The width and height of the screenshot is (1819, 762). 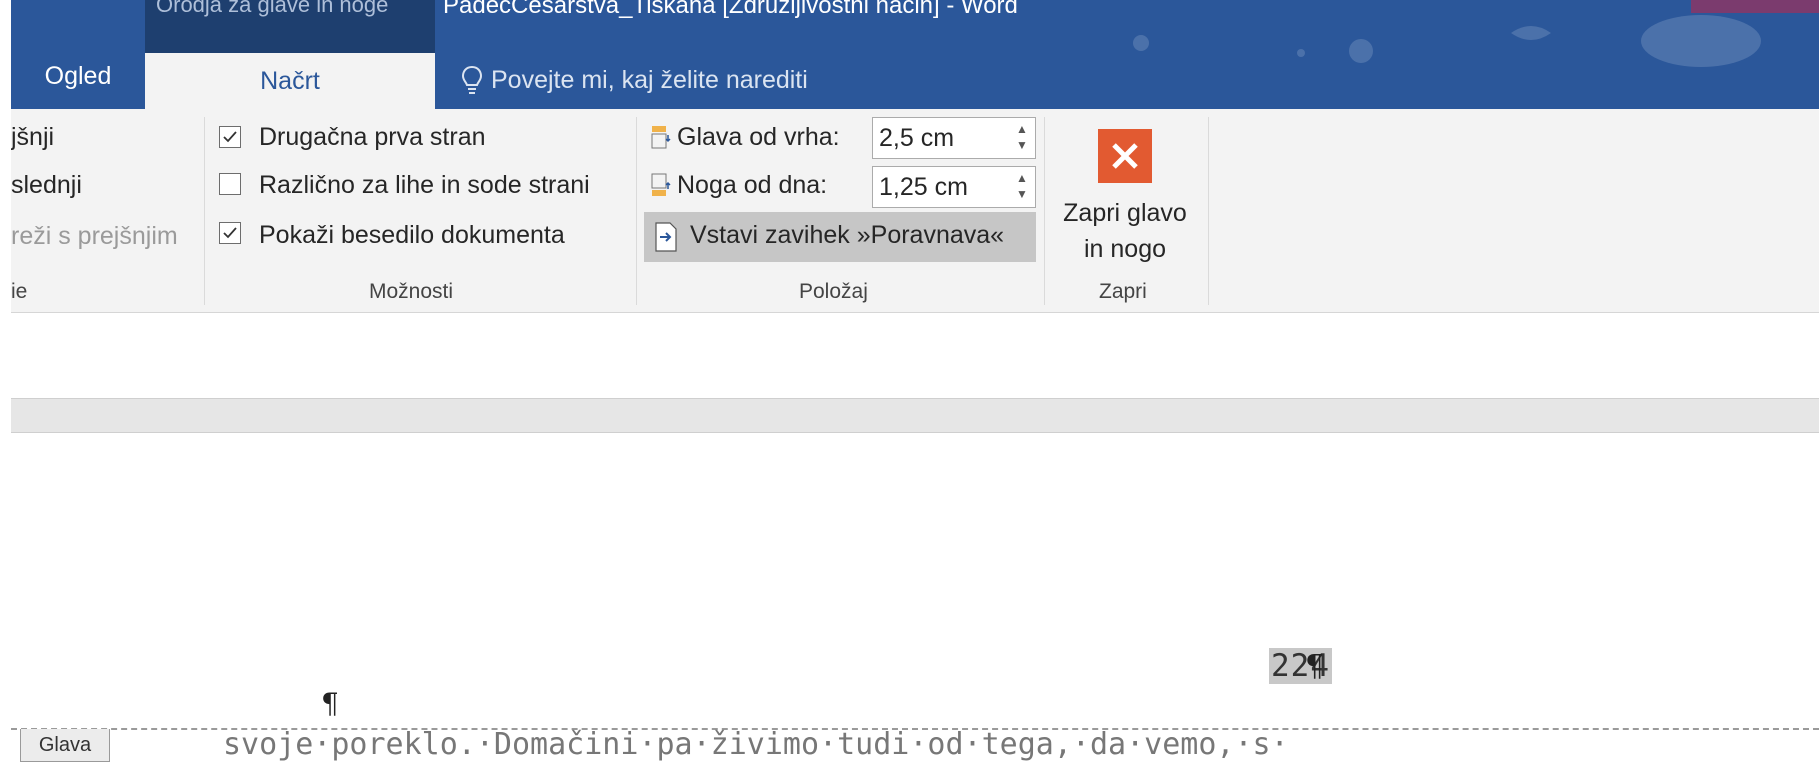 I want to click on different-odd-even-label: Različno za lihe in sode strani, so click(x=424, y=185).